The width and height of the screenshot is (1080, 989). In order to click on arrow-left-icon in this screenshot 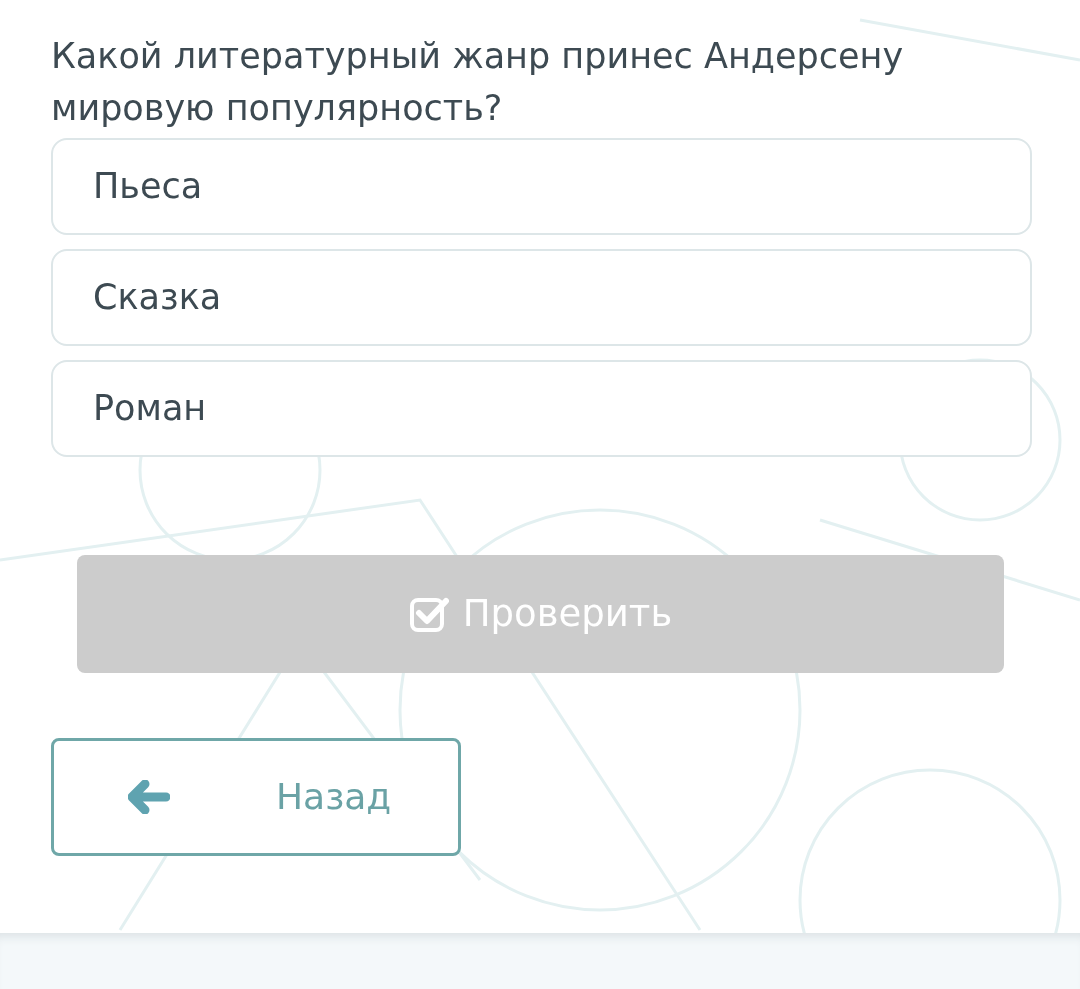, I will do `click(149, 797)`.